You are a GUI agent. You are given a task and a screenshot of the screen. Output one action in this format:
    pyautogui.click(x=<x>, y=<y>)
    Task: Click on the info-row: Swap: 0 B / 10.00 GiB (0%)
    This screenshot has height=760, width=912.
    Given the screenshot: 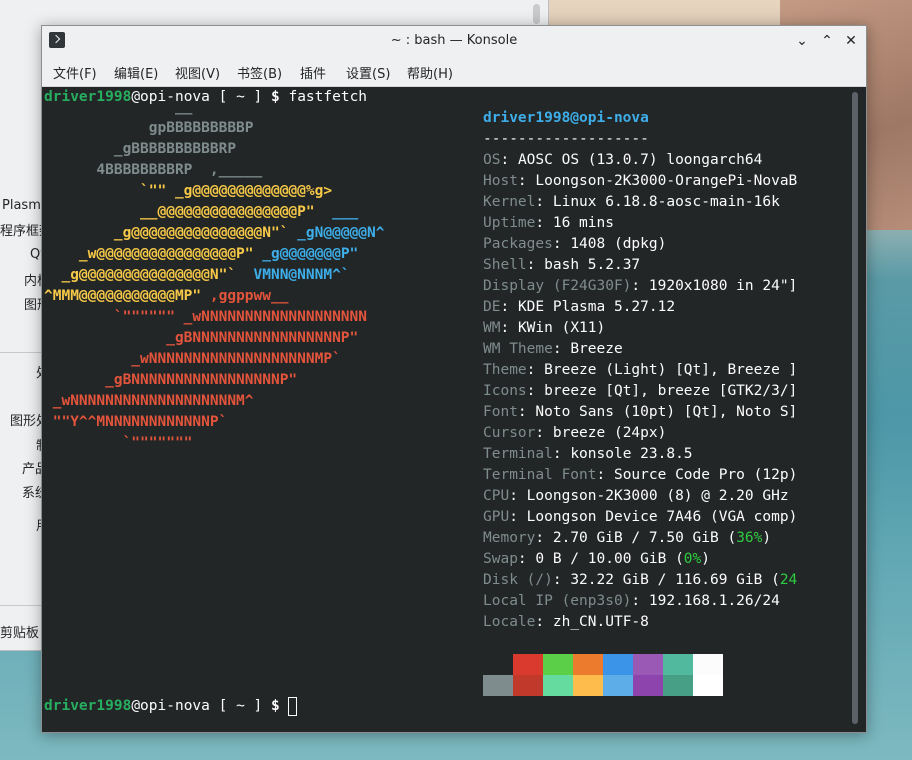 What is the action you would take?
    pyautogui.click(x=596, y=559)
    